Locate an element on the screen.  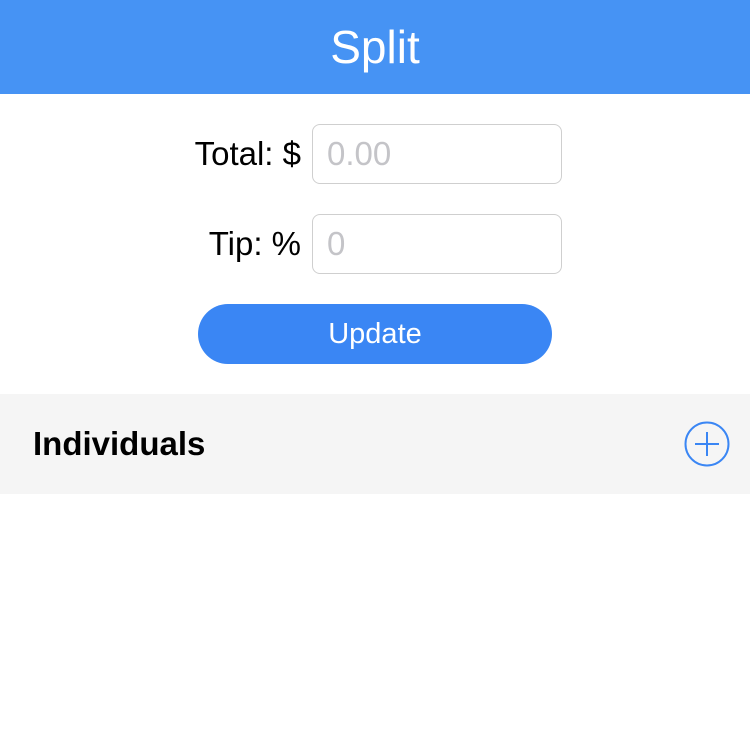
plus-circle-icon is located at coordinates (707, 444).